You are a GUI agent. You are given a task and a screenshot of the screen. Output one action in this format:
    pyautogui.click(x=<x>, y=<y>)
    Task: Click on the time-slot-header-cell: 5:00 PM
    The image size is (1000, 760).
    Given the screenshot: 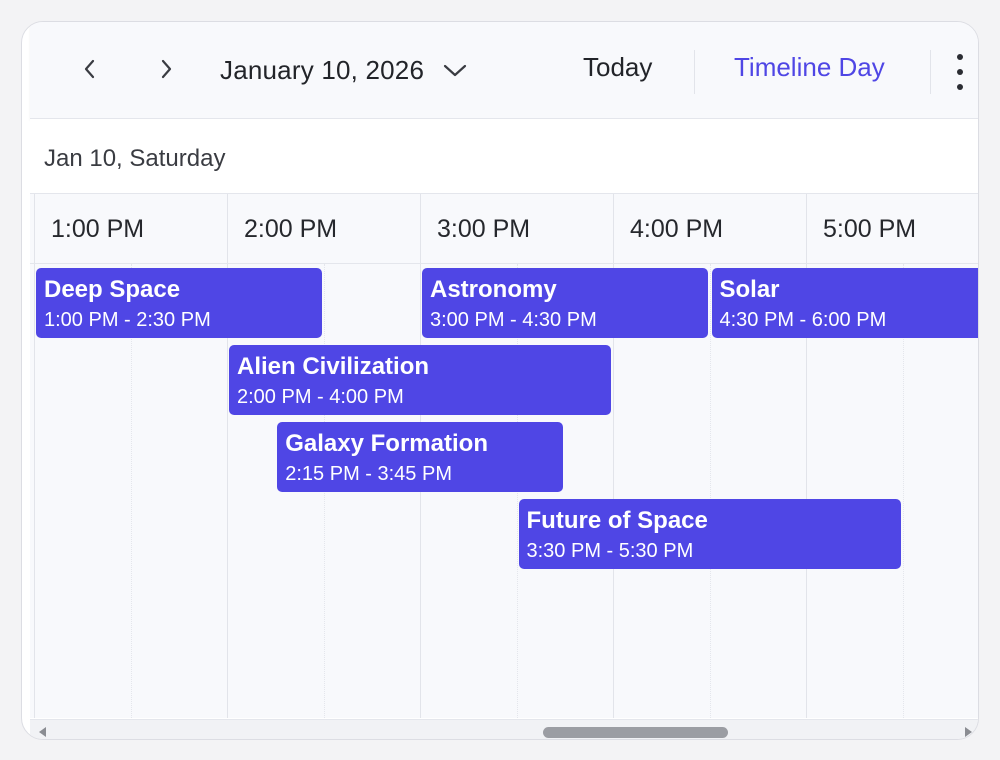 What is the action you would take?
    pyautogui.click(x=892, y=228)
    